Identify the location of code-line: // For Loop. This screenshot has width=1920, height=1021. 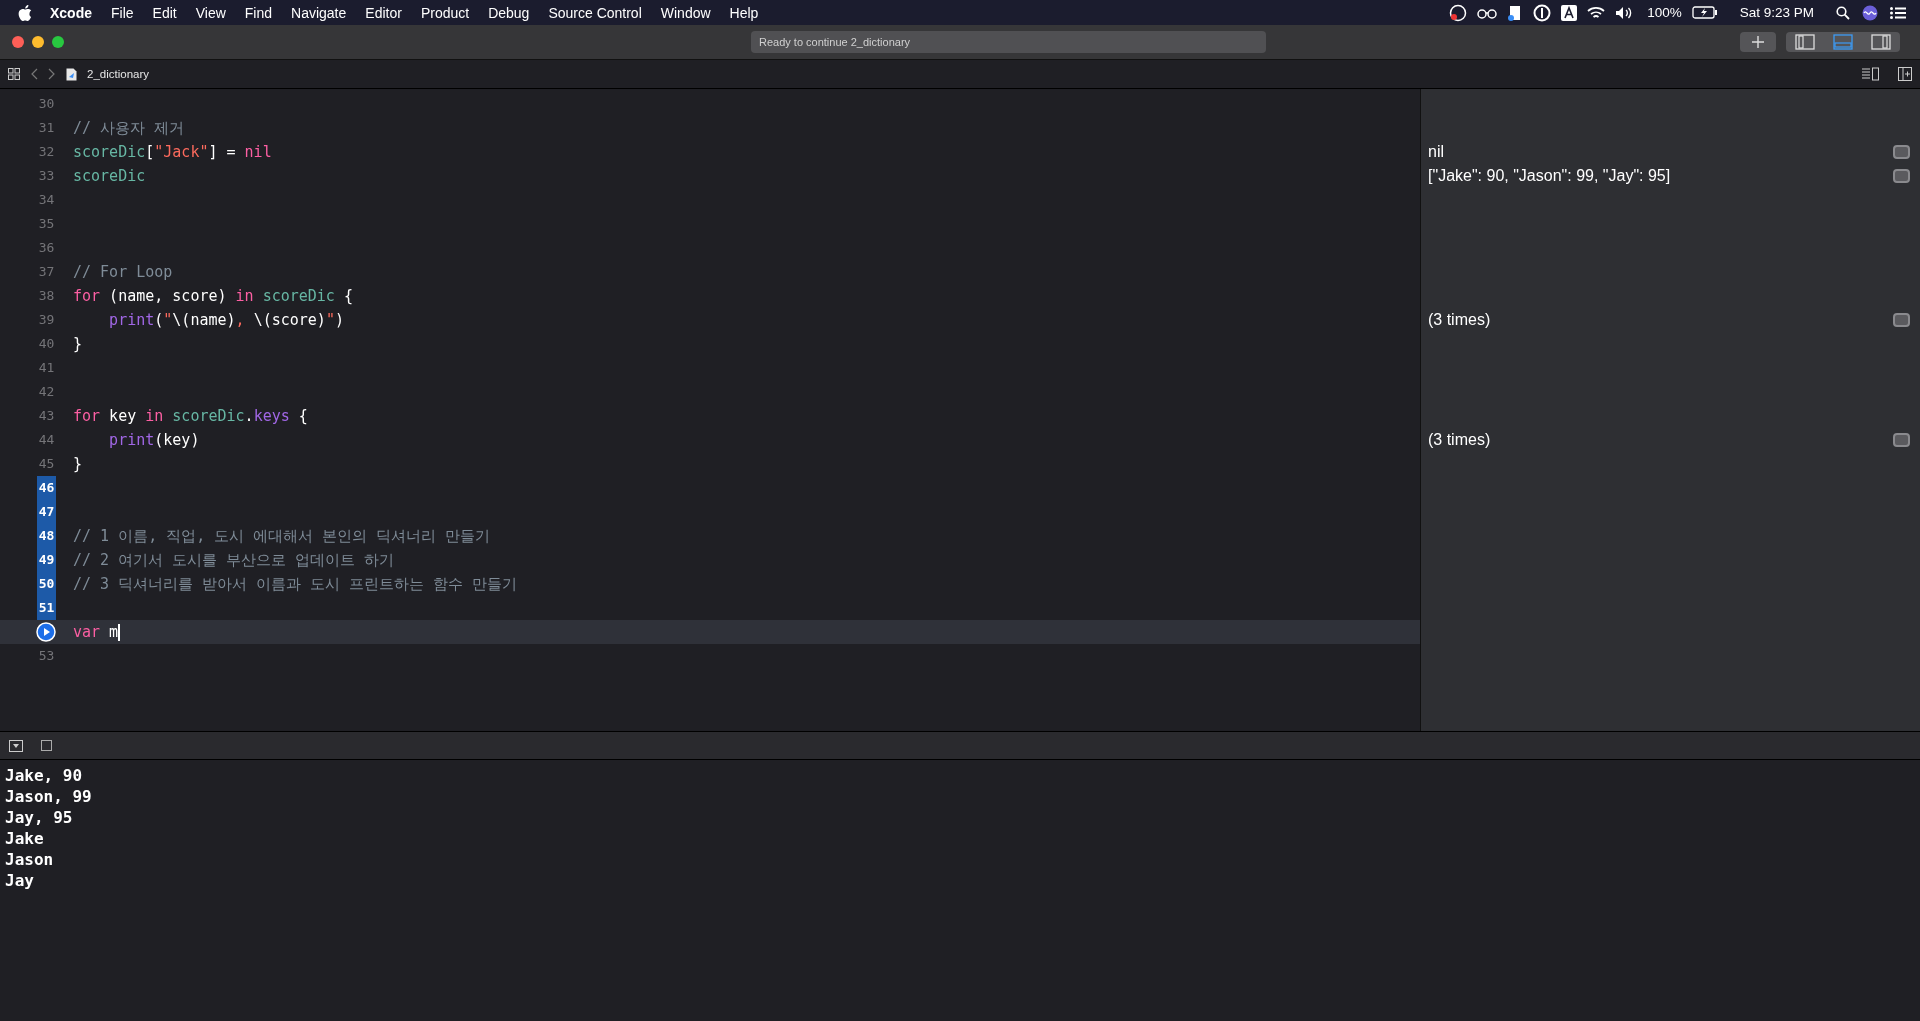
(123, 272).